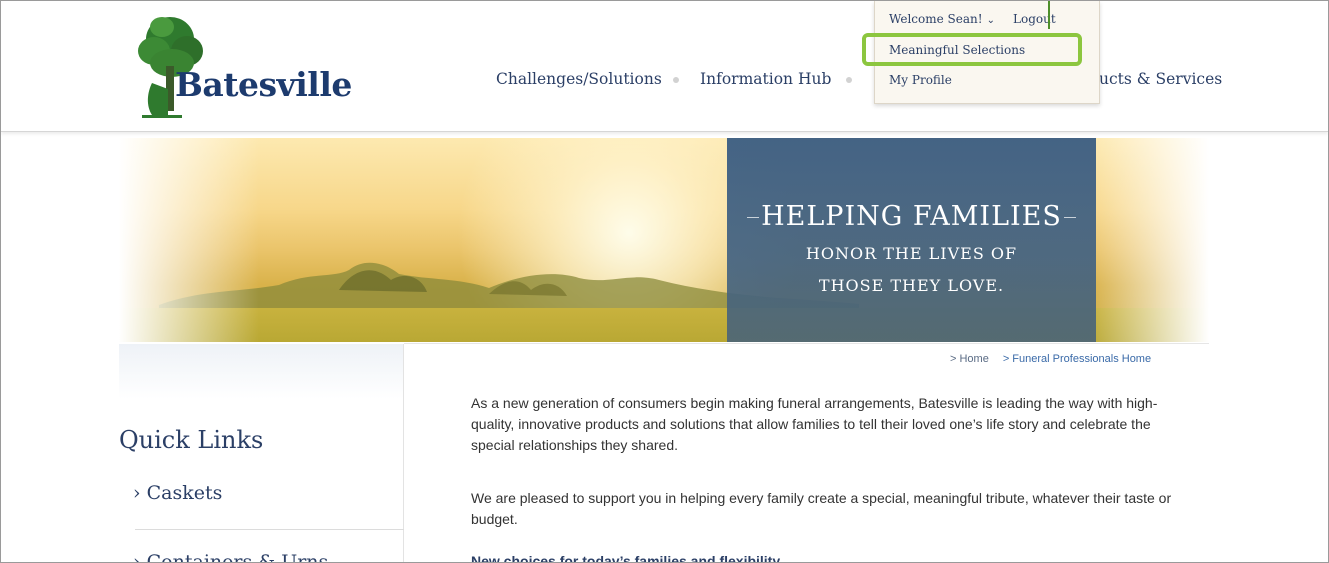 Image resolution: width=1329 pixels, height=563 pixels. What do you see at coordinates (936, 19) in the screenshot?
I see `welcome-text: Welcome Sean!` at bounding box center [936, 19].